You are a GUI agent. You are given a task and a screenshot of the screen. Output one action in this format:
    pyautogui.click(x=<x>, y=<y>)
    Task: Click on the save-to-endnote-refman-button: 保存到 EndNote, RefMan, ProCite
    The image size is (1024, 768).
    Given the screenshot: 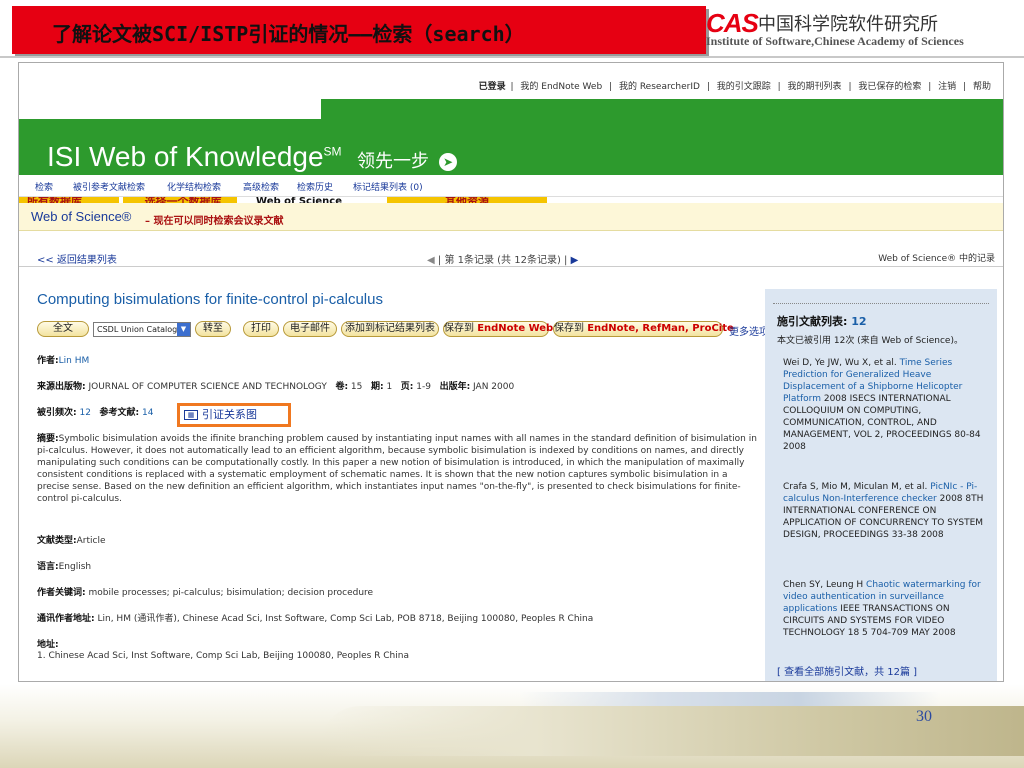 What is the action you would take?
    pyautogui.click(x=643, y=329)
    